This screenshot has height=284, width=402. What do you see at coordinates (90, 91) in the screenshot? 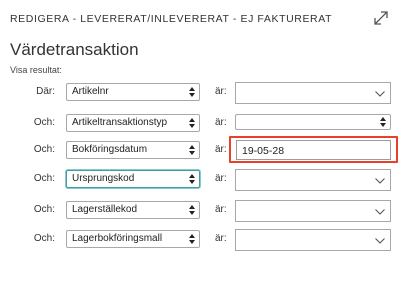
I see `field-select-value: Artikelnr` at bounding box center [90, 91].